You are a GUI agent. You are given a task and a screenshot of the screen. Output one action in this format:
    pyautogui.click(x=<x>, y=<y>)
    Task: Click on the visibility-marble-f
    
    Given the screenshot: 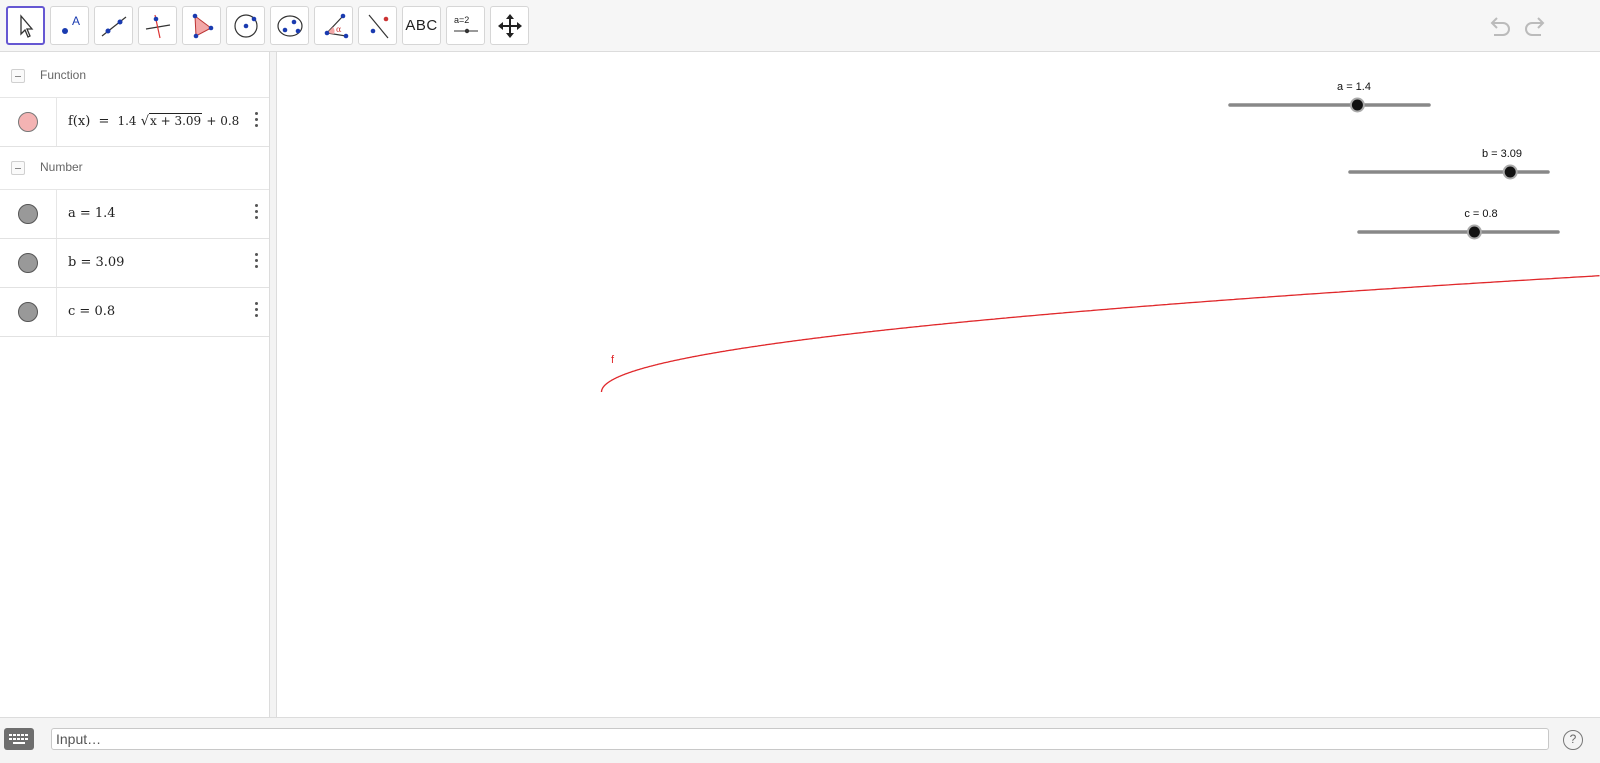 What is the action you would take?
    pyautogui.click(x=28, y=122)
    